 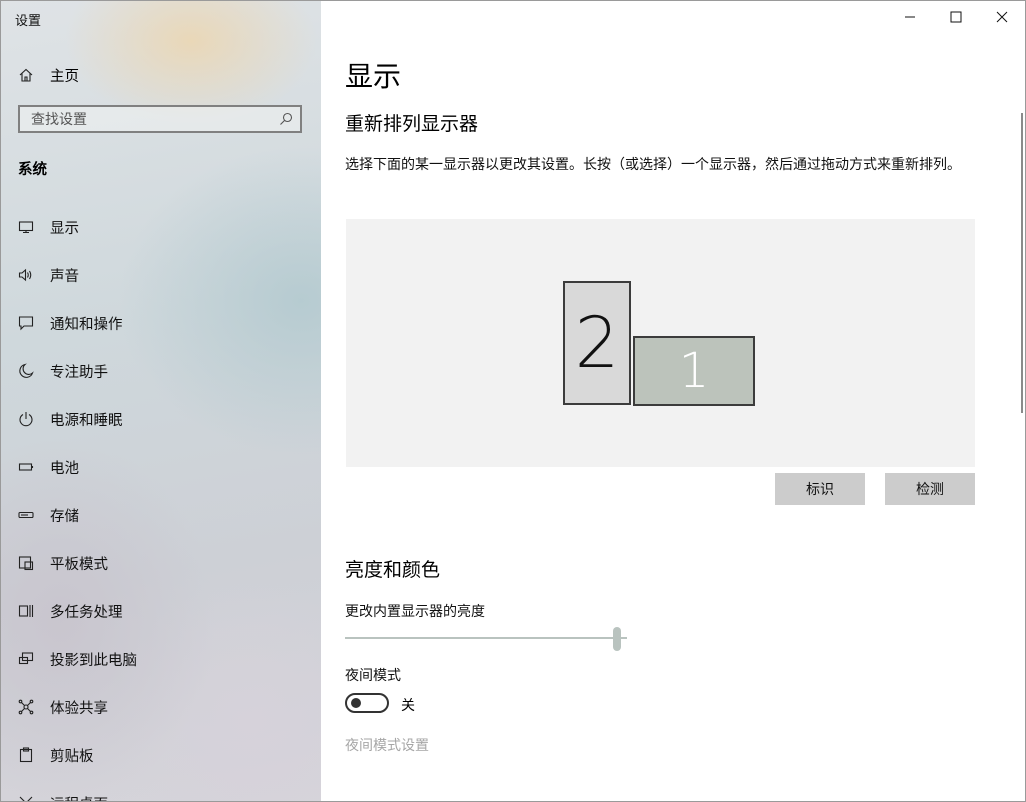 What do you see at coordinates (161, 323) in the screenshot?
I see `sidebar-item-notifications: 通知和操作` at bounding box center [161, 323].